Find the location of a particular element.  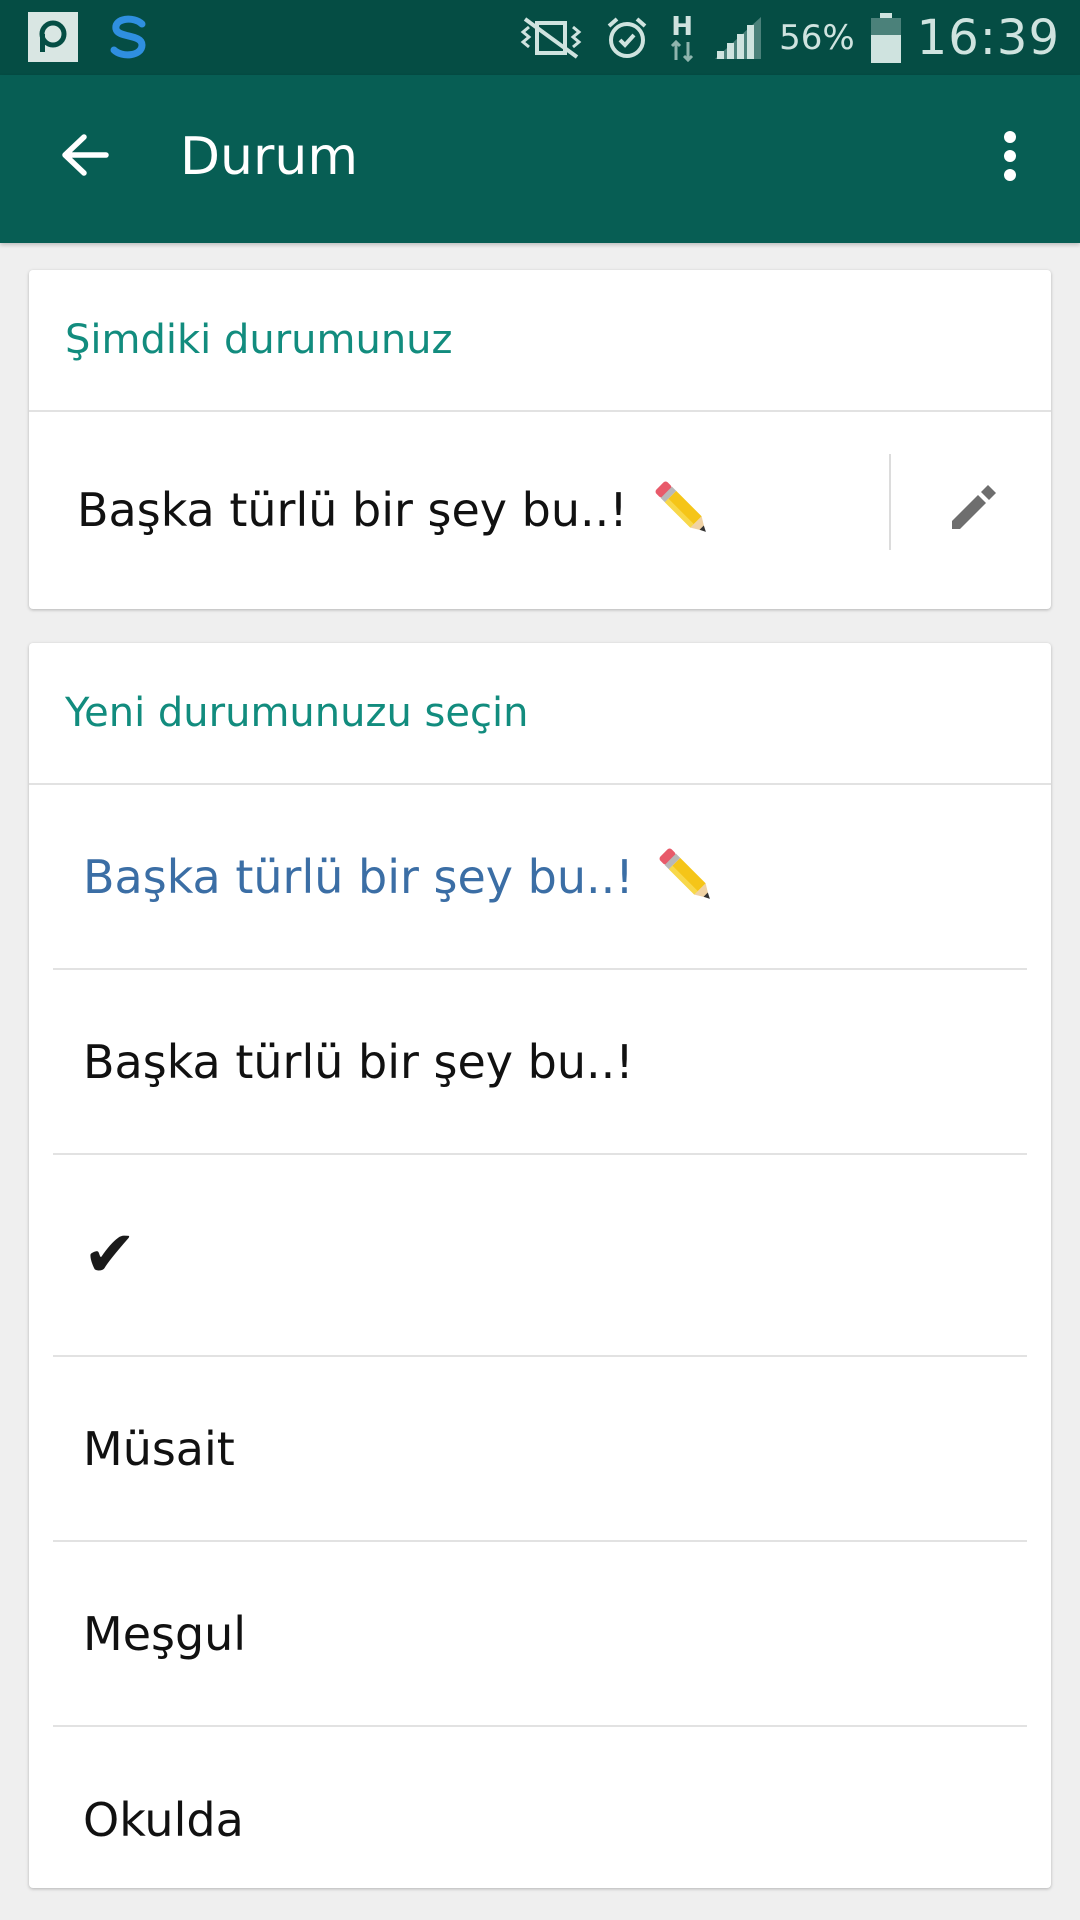

current-status-text-wrap: Başka türlü bir şey bu..! is located at coordinates (398, 510).